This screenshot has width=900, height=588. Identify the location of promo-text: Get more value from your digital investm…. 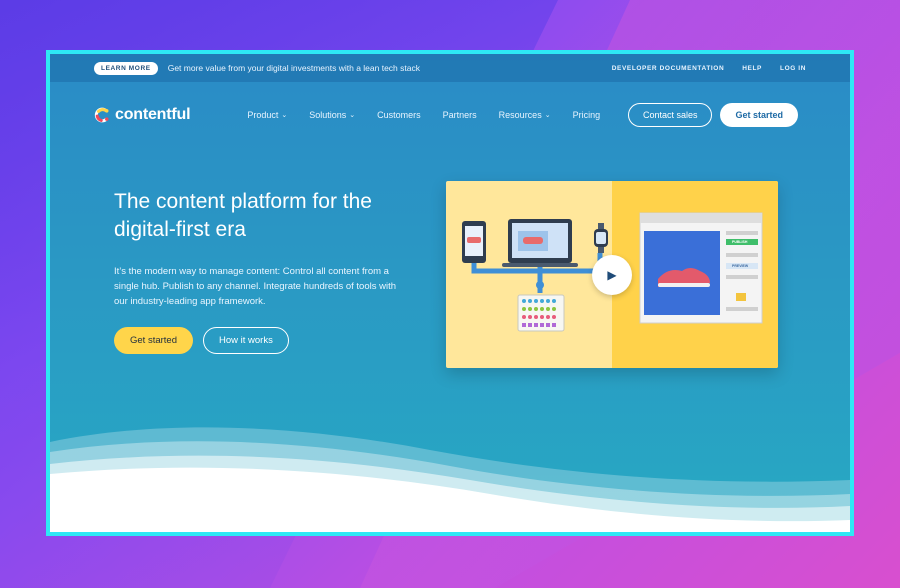
(294, 68).